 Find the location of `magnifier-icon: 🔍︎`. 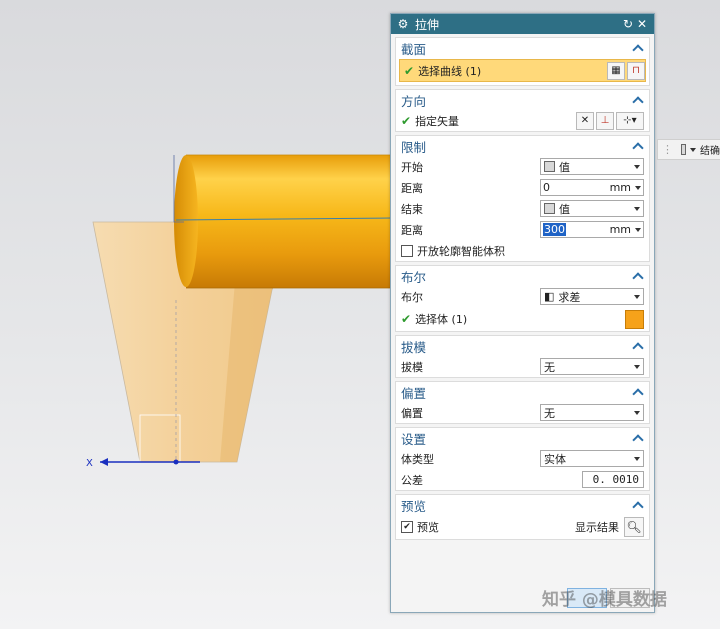

magnifier-icon: 🔍︎ is located at coordinates (634, 527).